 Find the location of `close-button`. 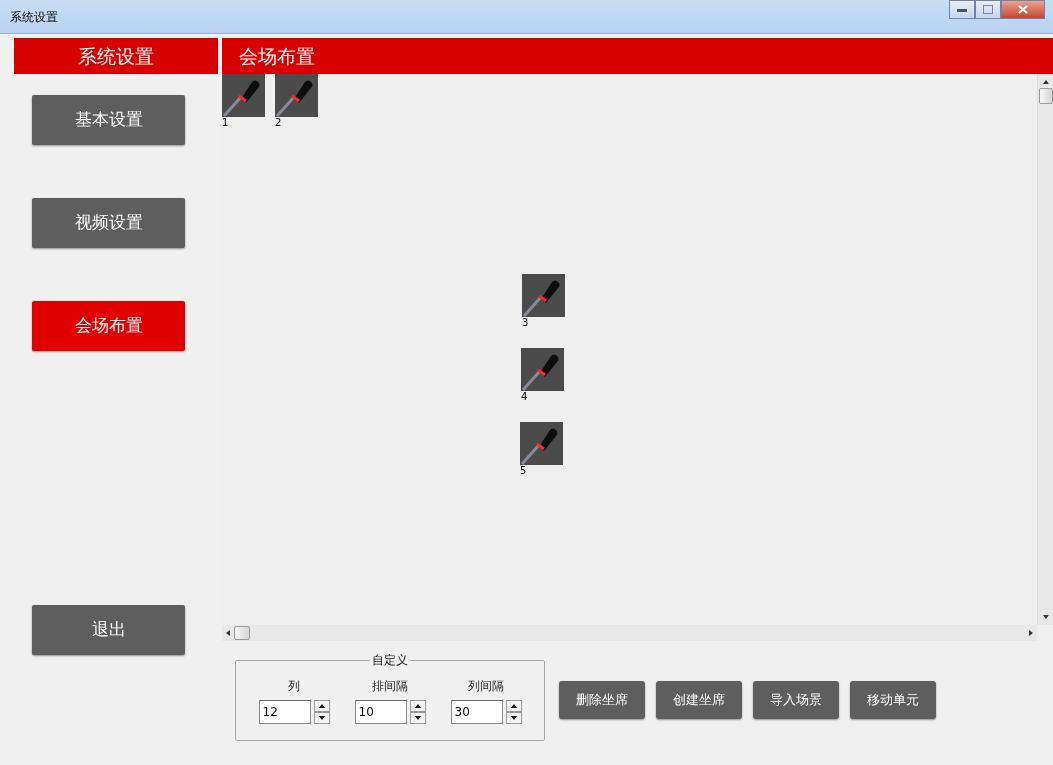

close-button is located at coordinates (1023, 9).